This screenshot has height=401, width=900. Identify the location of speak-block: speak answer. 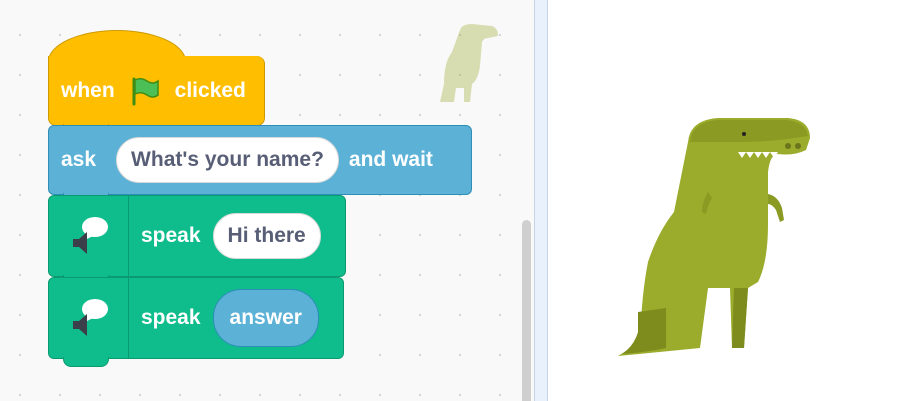
(196, 322).